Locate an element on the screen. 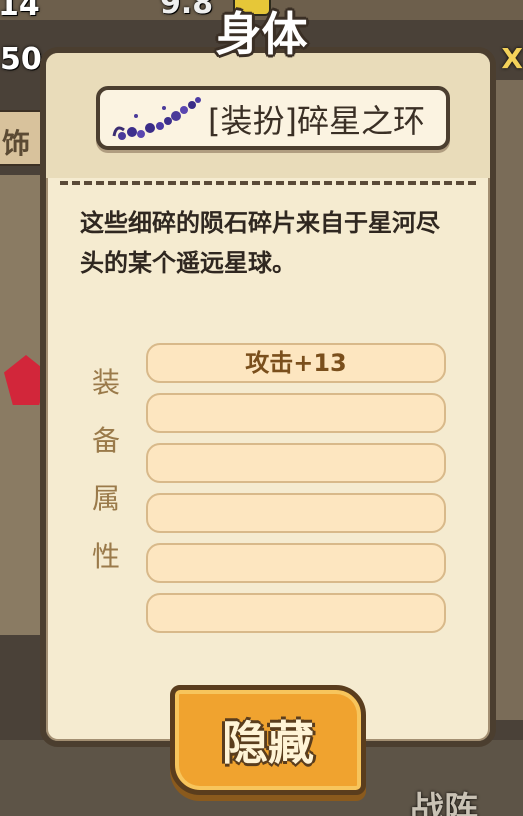  attributes-label-char: 性 is located at coordinates (105, 556).